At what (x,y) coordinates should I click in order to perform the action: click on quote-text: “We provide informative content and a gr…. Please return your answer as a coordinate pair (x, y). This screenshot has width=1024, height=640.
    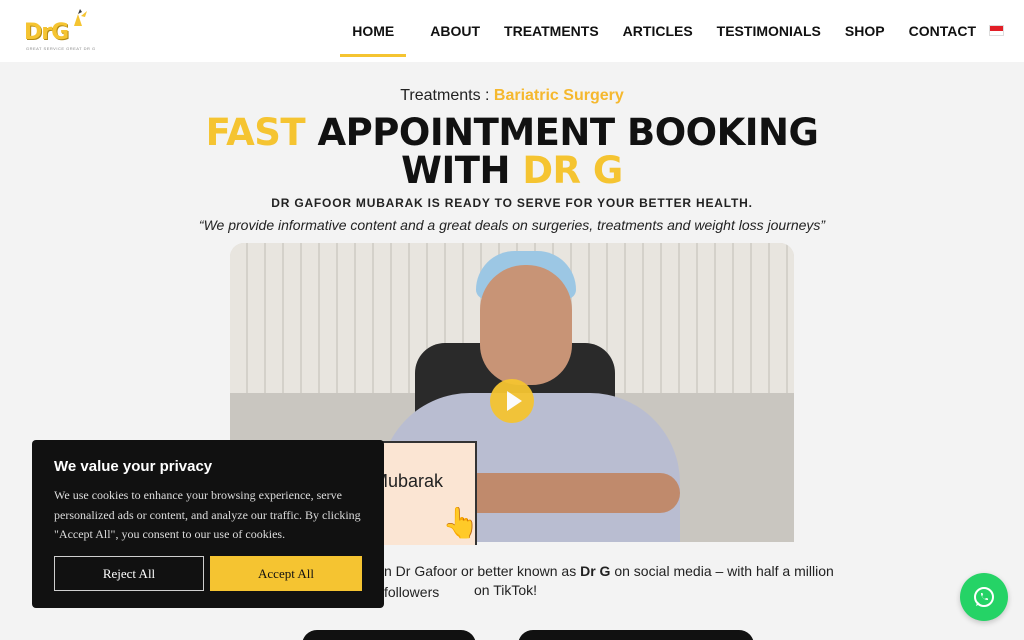
    Looking at the image, I should click on (512, 225).